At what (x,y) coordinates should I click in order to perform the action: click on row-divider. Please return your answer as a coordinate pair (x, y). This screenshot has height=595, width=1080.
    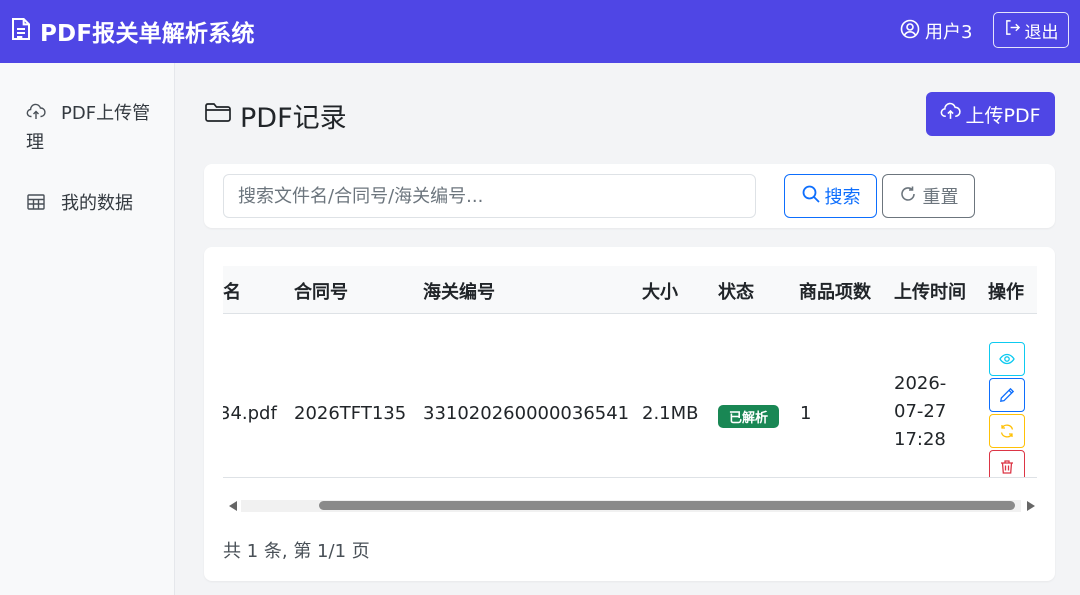
    Looking at the image, I should click on (630, 477).